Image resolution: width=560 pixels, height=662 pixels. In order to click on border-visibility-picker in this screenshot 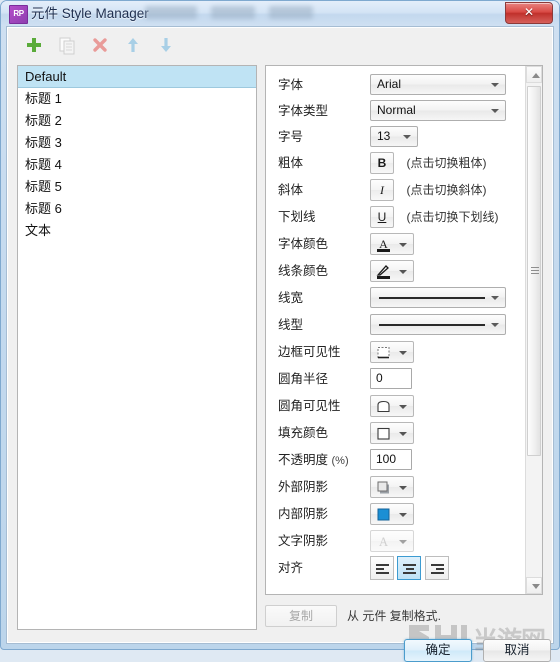, I will do `click(392, 352)`.